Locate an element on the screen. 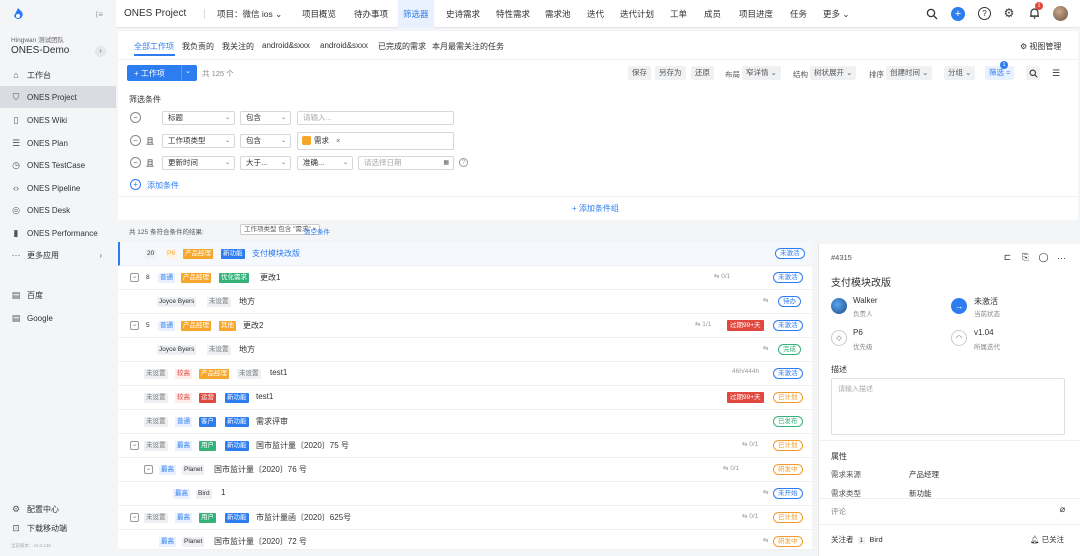  filter-field-select: 工作项类型 ⌄ is located at coordinates (198, 141).